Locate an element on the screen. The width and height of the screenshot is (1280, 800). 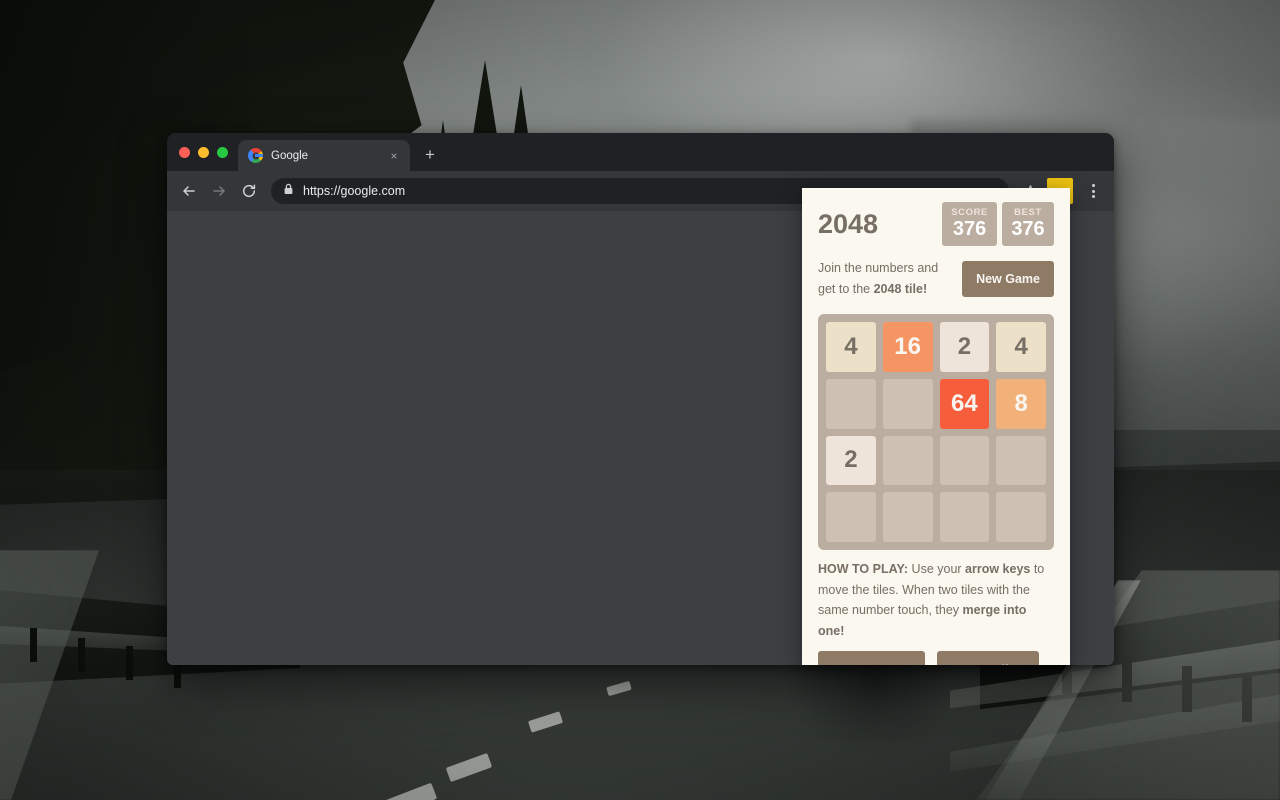
score-label: SCORE is located at coordinates (969, 212).